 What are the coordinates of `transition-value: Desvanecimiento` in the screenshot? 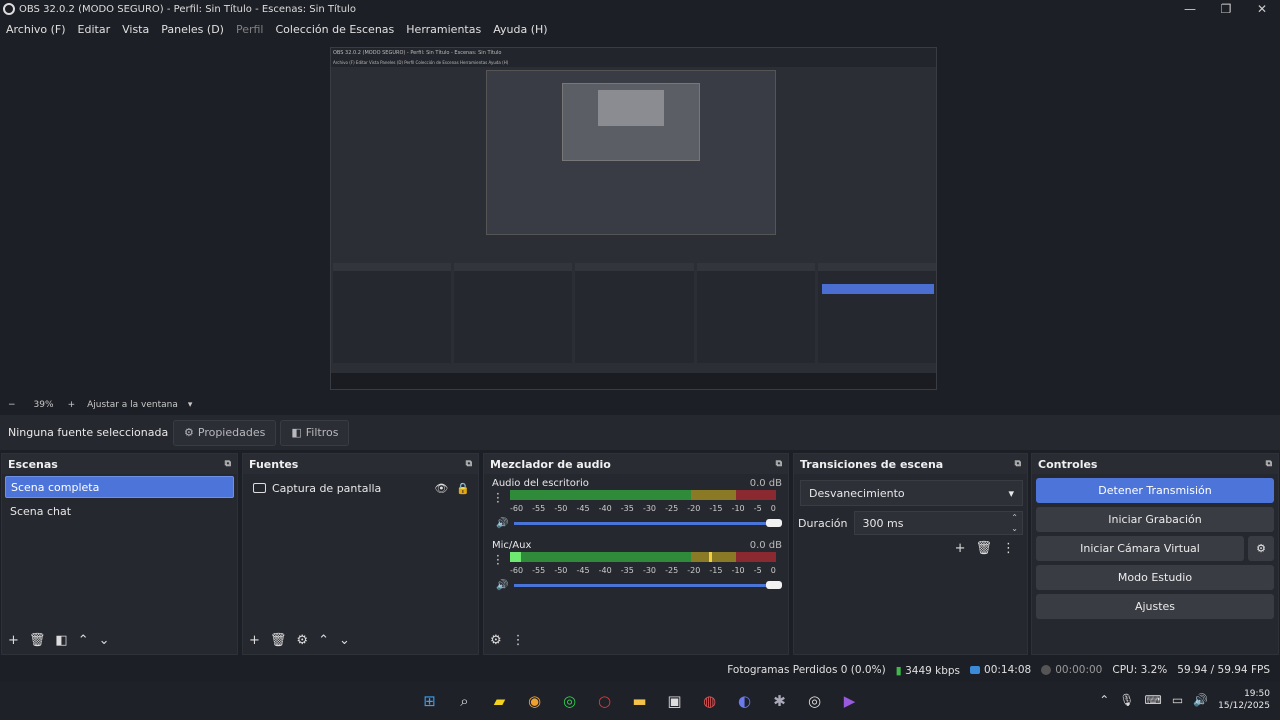 It's located at (857, 493).